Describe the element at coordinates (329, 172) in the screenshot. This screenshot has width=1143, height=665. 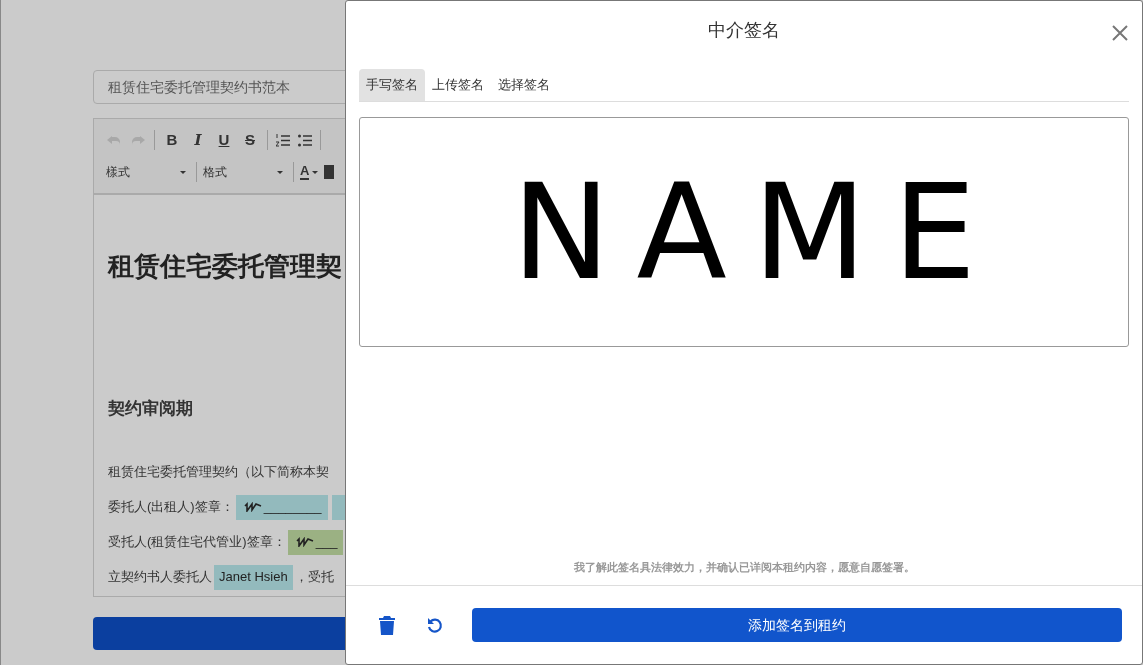
I see `highlight-icon` at that location.